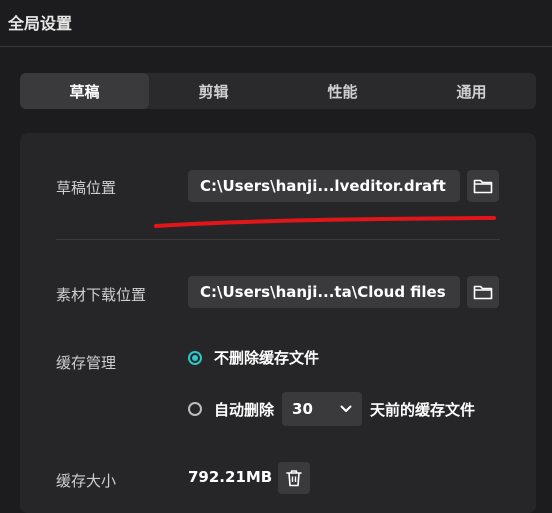 Image resolution: width=552 pixels, height=513 pixels. What do you see at coordinates (302, 409) in the screenshot?
I see `days-select-value: 30` at bounding box center [302, 409].